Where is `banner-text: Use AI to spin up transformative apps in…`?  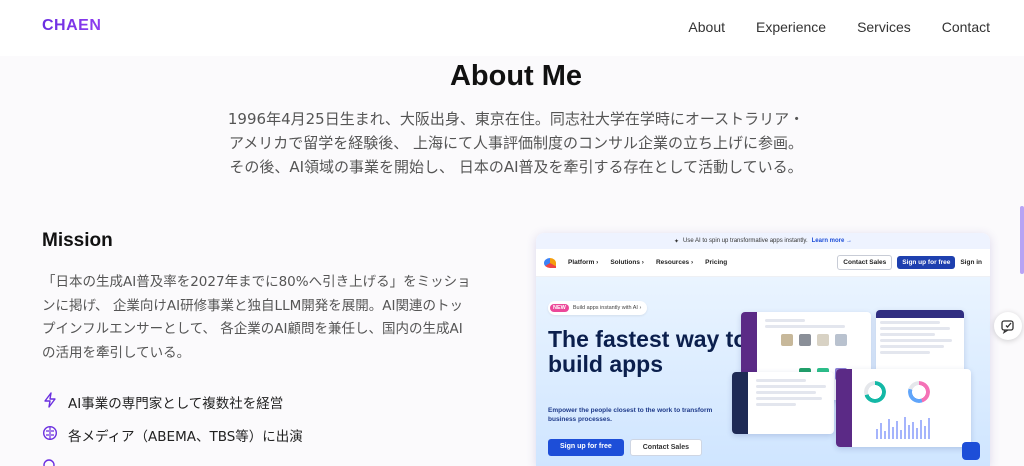
banner-text: Use AI to spin up transformative apps in… is located at coordinates (745, 241).